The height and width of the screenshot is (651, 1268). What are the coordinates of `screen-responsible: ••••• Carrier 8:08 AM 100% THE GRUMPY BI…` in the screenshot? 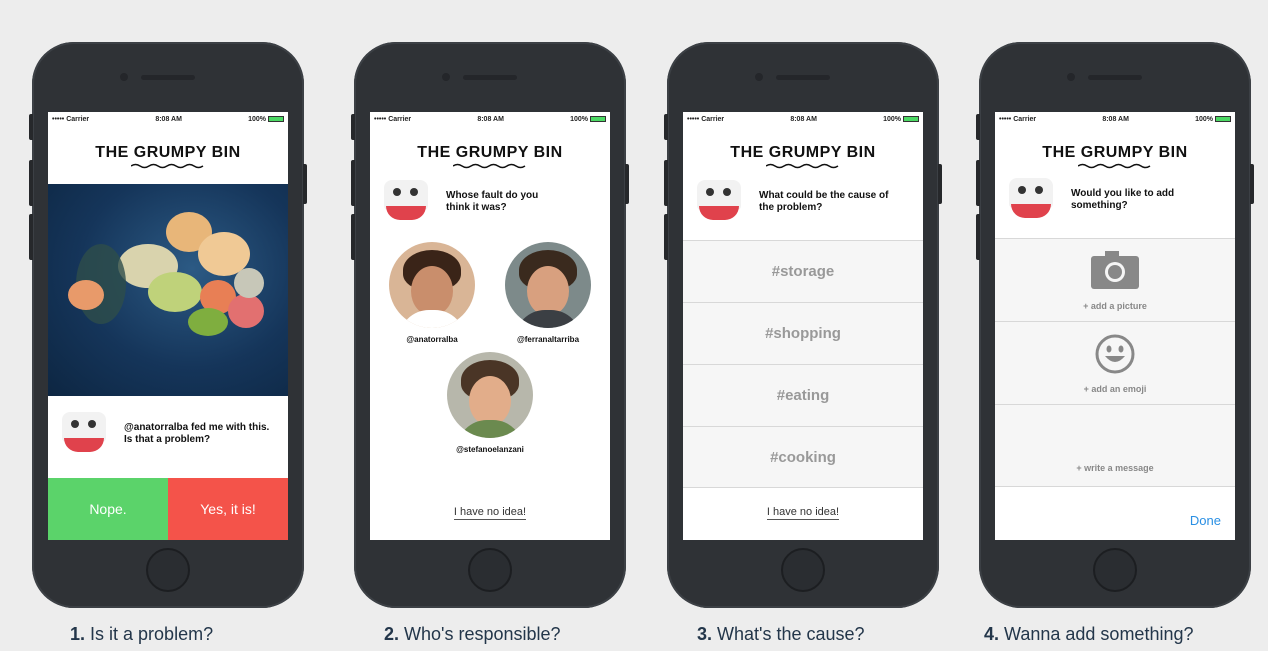 It's located at (490, 326).